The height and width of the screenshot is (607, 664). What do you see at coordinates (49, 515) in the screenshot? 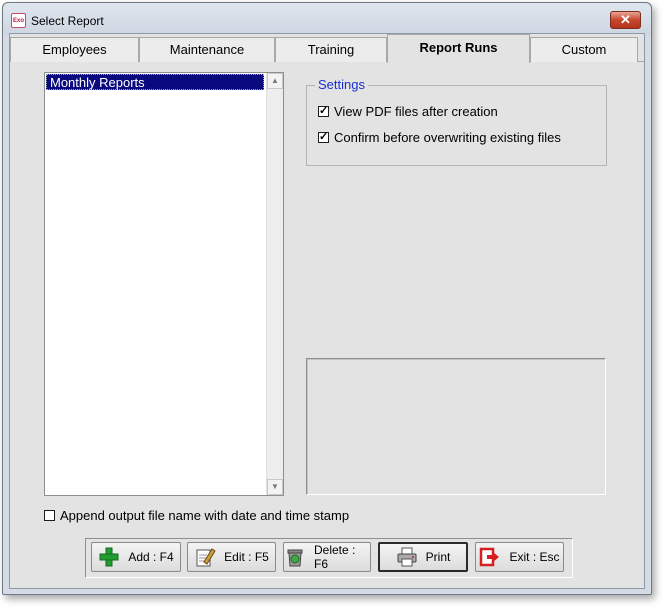
I see `append-timestamp-checkbox` at bounding box center [49, 515].